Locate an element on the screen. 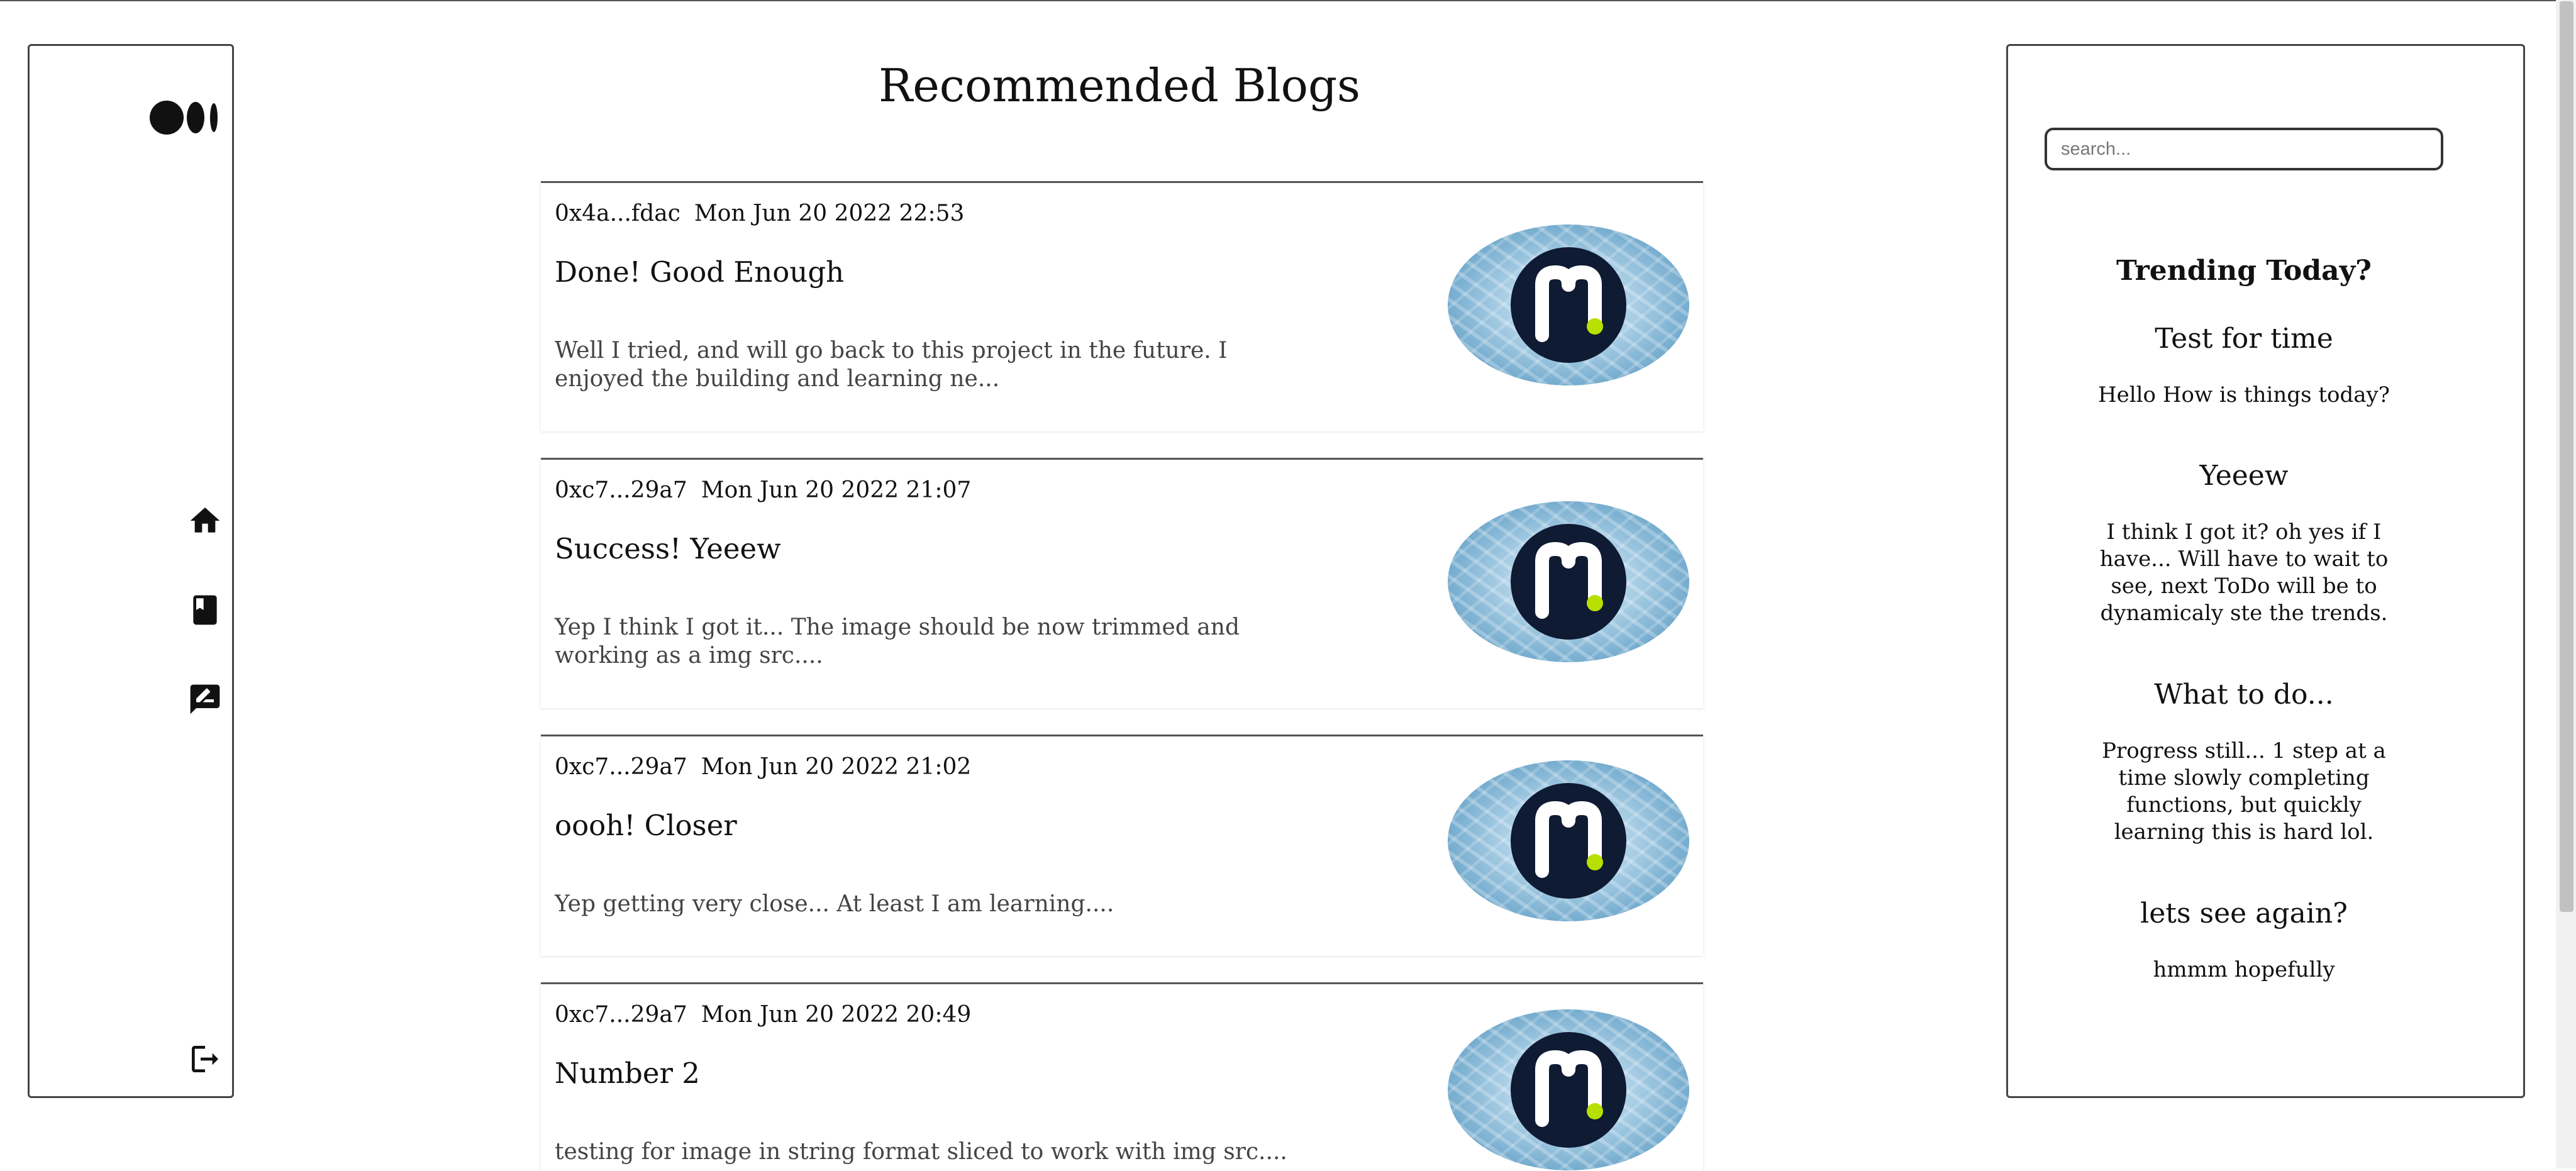 This screenshot has width=2576, height=1171. card-meta: 0xc7...29a7 Mon Jun 20 2022 21:02 is located at coordinates (763, 767).